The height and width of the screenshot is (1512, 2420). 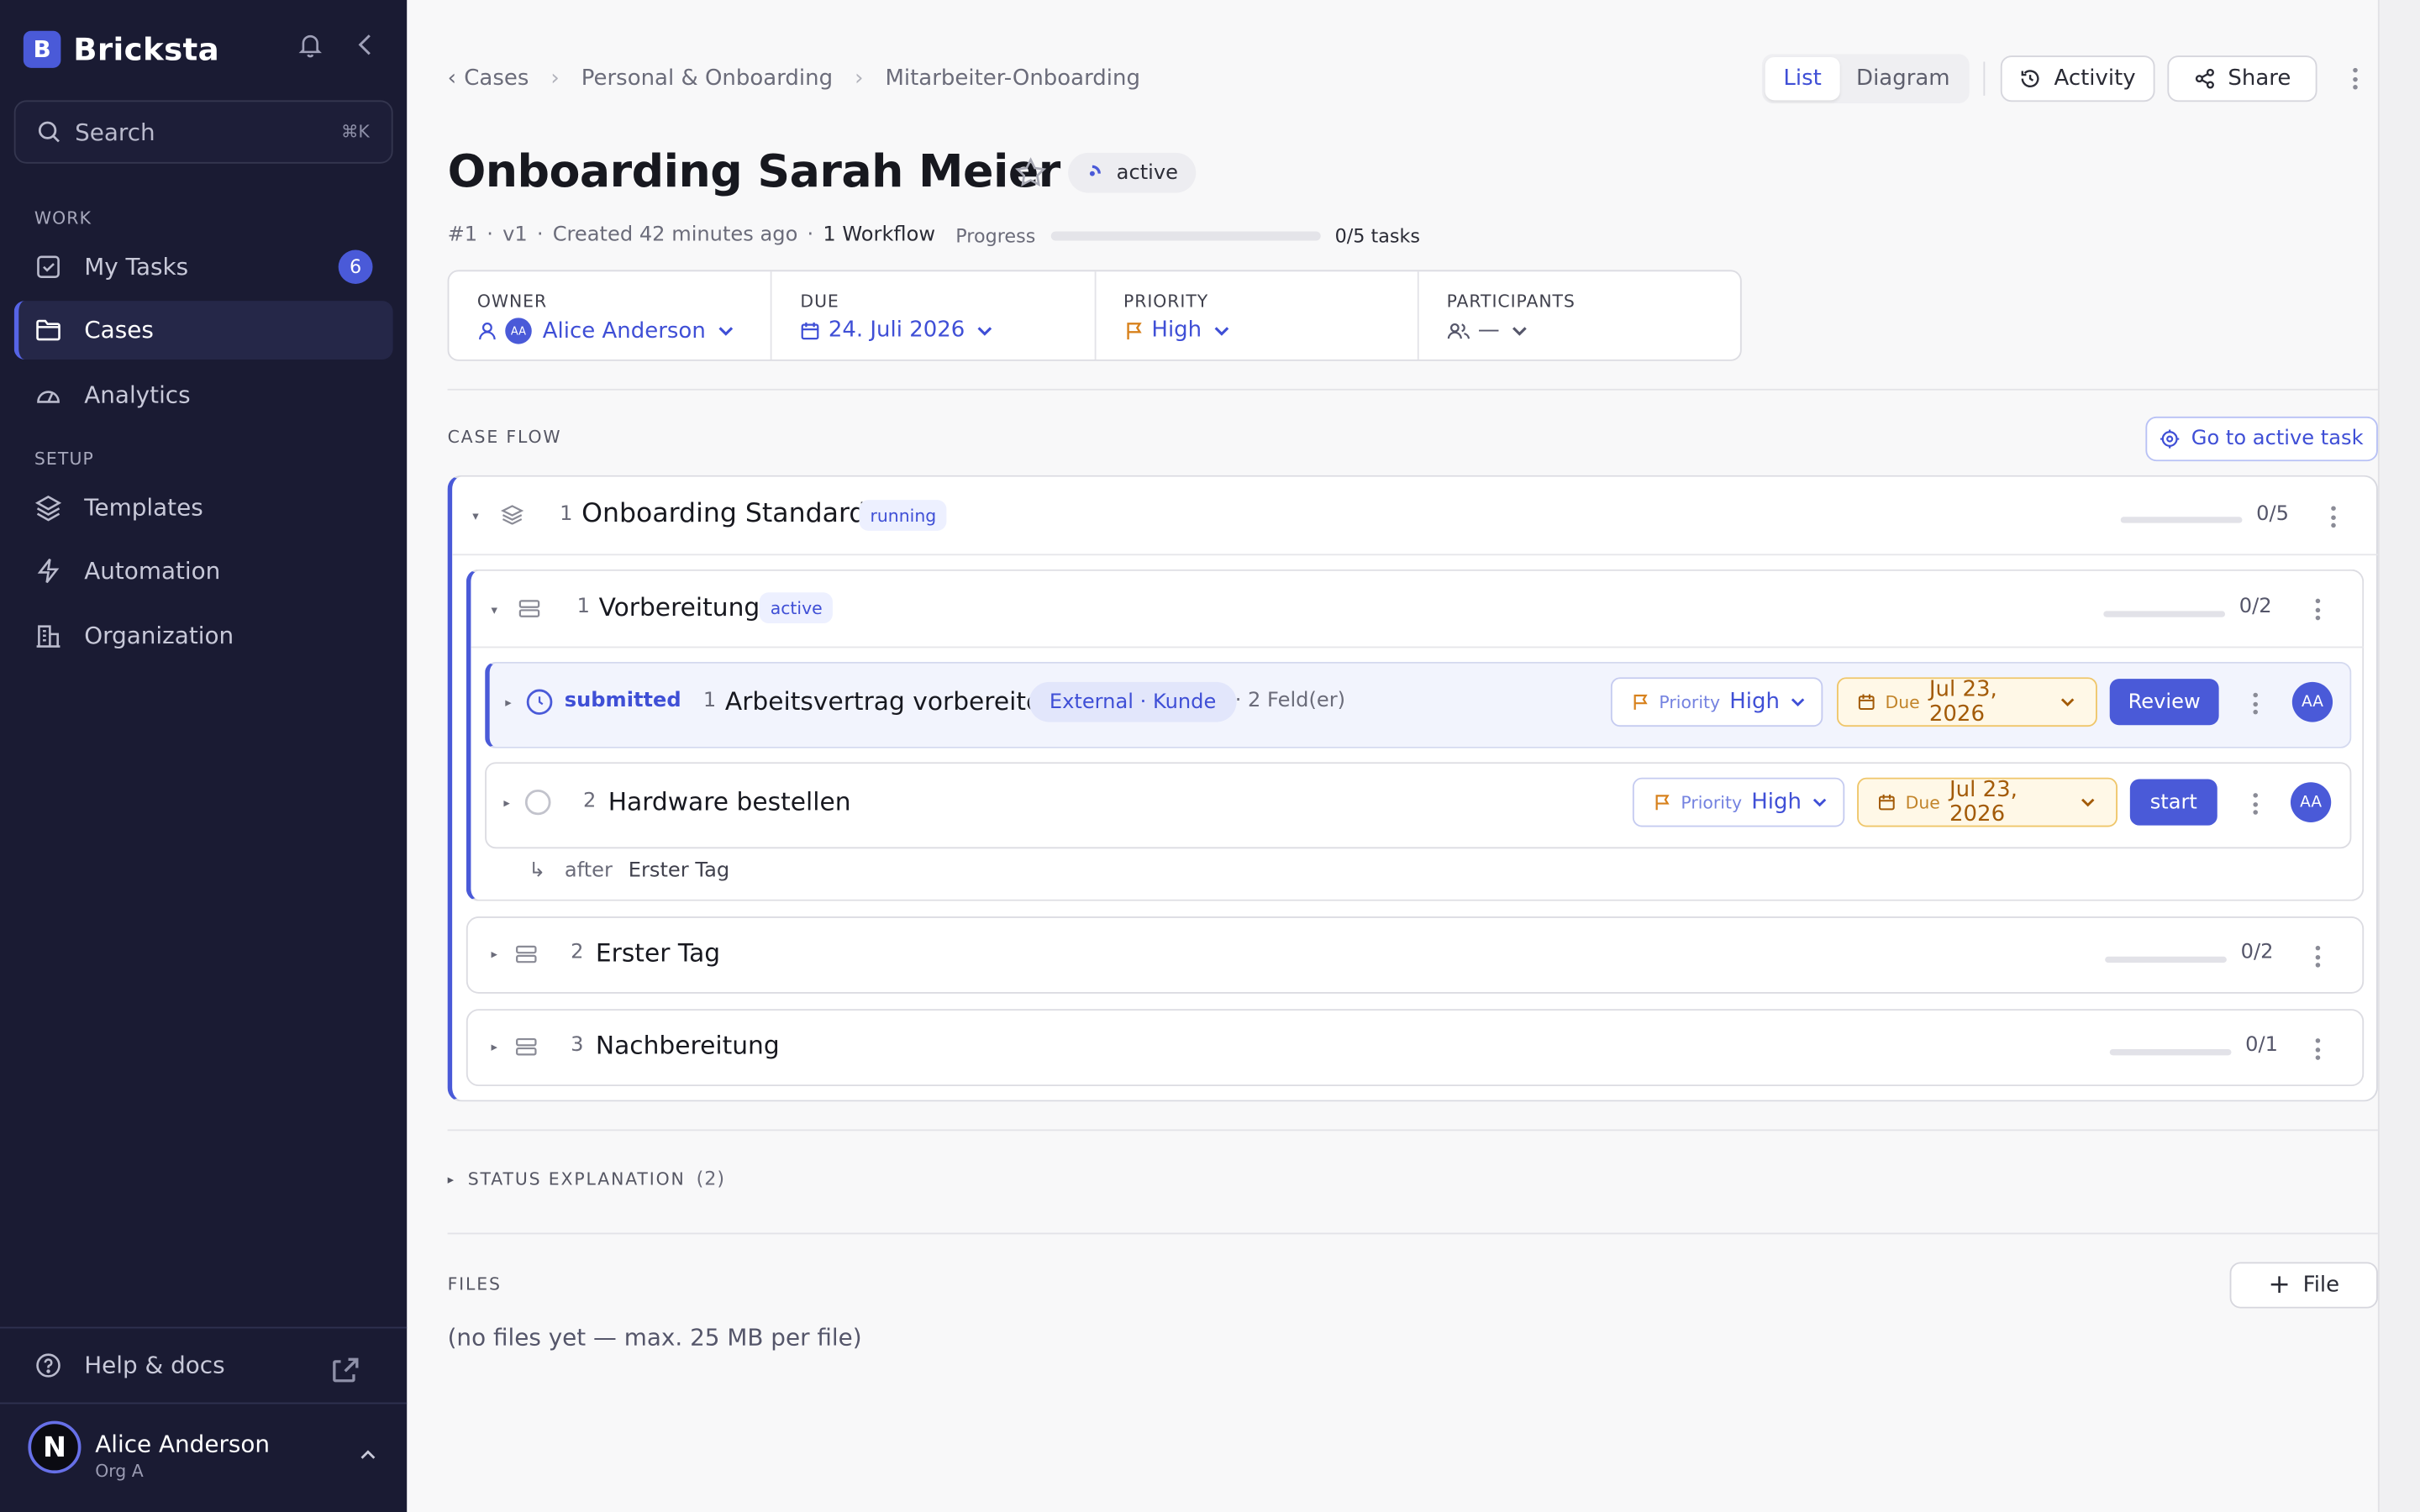 I want to click on participants-value: —, so click(x=1488, y=330).